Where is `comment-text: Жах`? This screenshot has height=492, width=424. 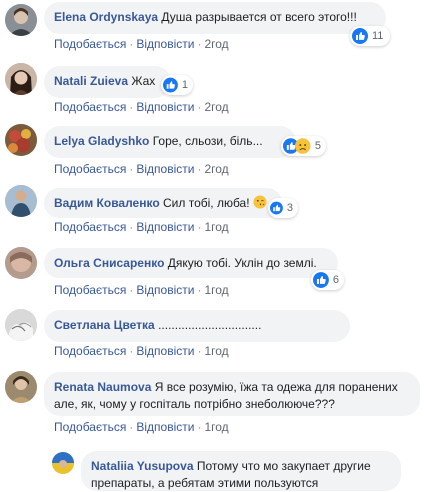
comment-text: Жах is located at coordinates (143, 81).